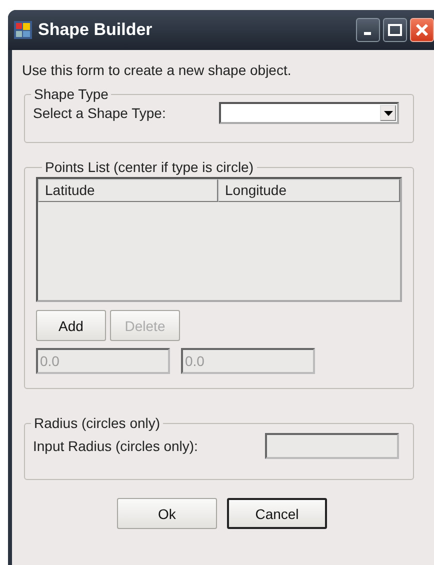  Describe the element at coordinates (309, 113) in the screenshot. I see `shape-type-dropdown` at that location.